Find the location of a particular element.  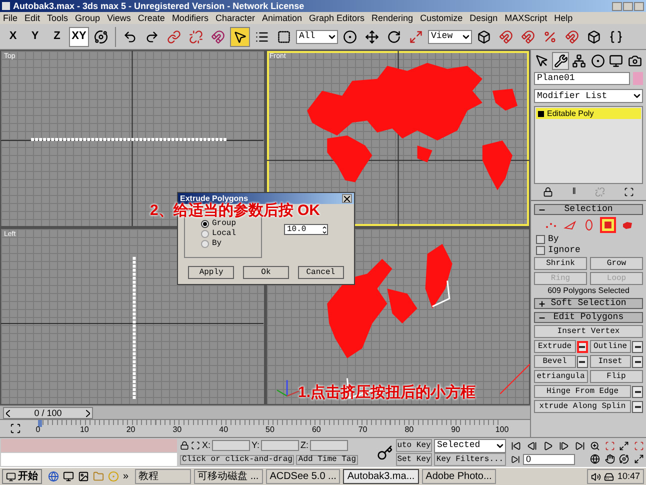

go-to-end-icon is located at coordinates (580, 445).